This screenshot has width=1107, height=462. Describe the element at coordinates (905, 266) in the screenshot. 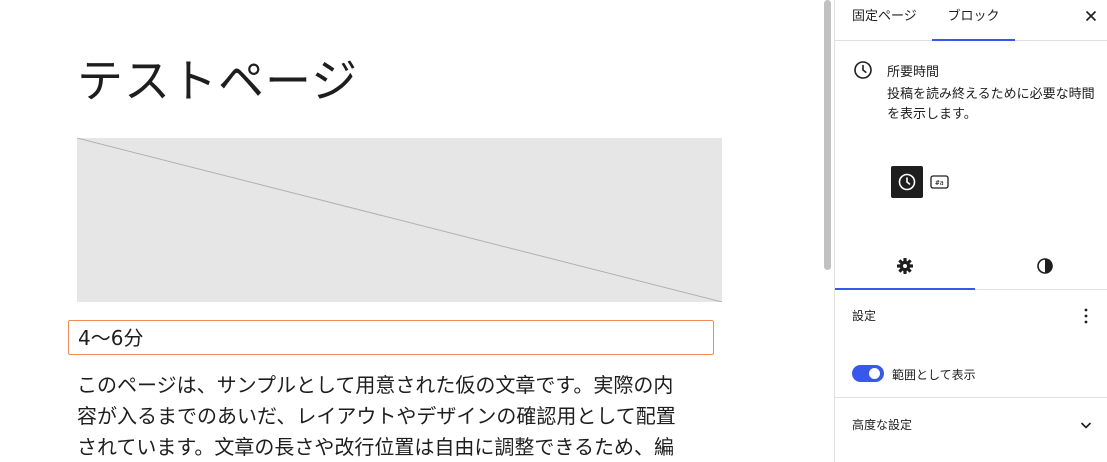

I see `gear-icon` at that location.